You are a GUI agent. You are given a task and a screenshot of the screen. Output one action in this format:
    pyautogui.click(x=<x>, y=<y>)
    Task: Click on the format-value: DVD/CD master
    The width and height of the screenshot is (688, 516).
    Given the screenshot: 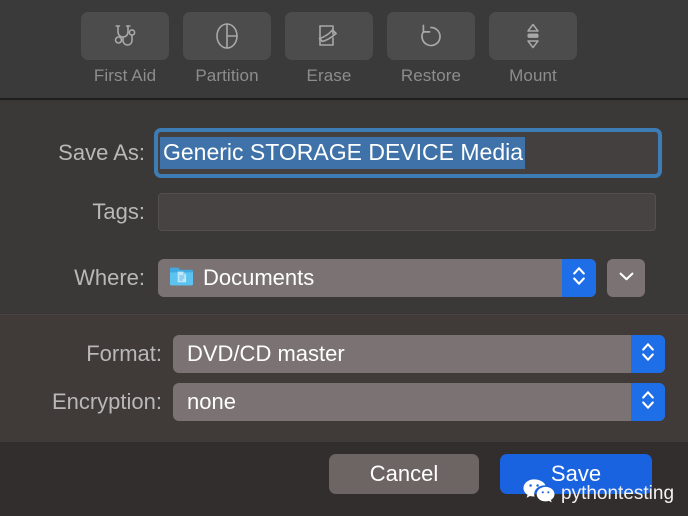 What is the action you would take?
    pyautogui.click(x=266, y=353)
    